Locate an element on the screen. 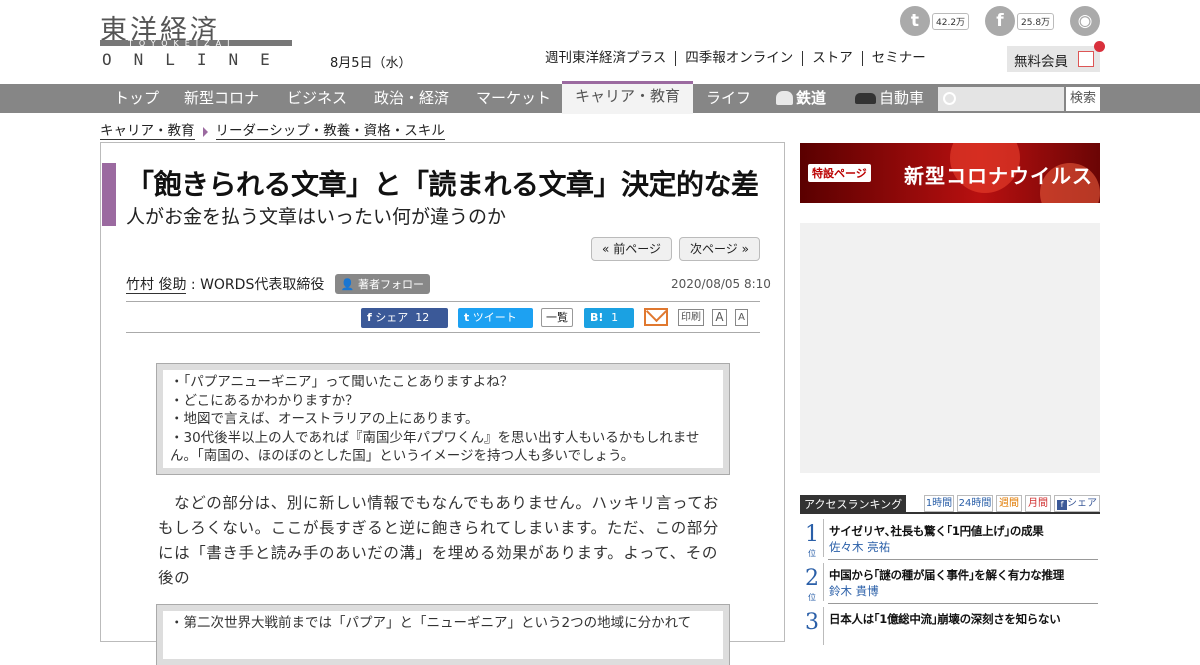  logo-online: ONLINE is located at coordinates (197, 59).